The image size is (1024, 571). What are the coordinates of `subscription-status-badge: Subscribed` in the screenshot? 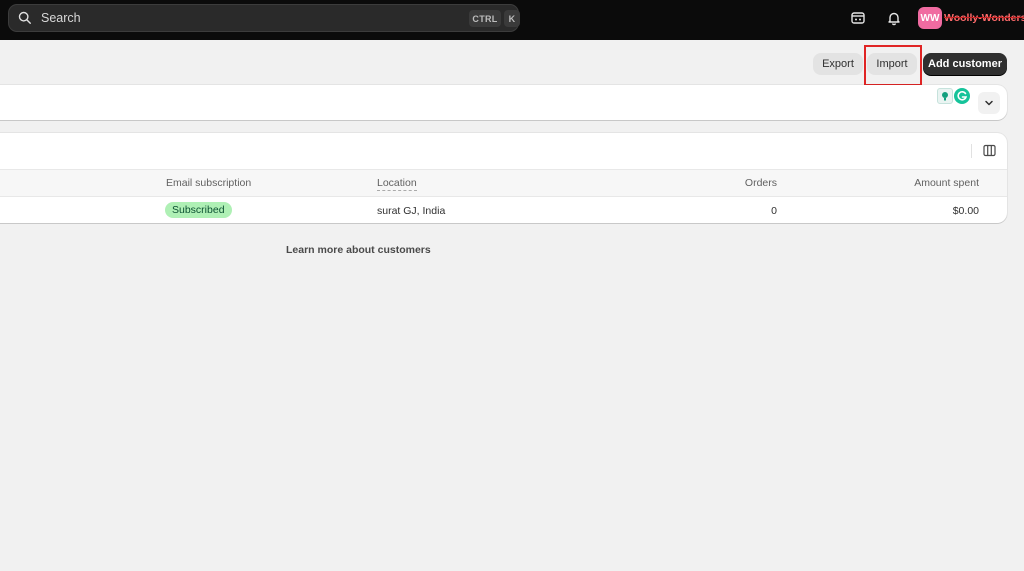 It's located at (198, 210).